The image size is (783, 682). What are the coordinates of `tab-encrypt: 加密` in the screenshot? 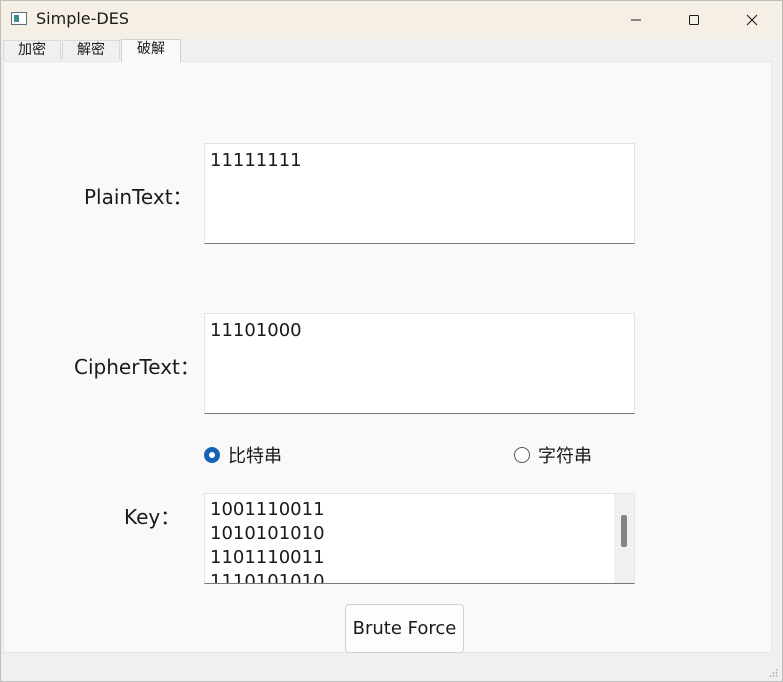 It's located at (32, 50).